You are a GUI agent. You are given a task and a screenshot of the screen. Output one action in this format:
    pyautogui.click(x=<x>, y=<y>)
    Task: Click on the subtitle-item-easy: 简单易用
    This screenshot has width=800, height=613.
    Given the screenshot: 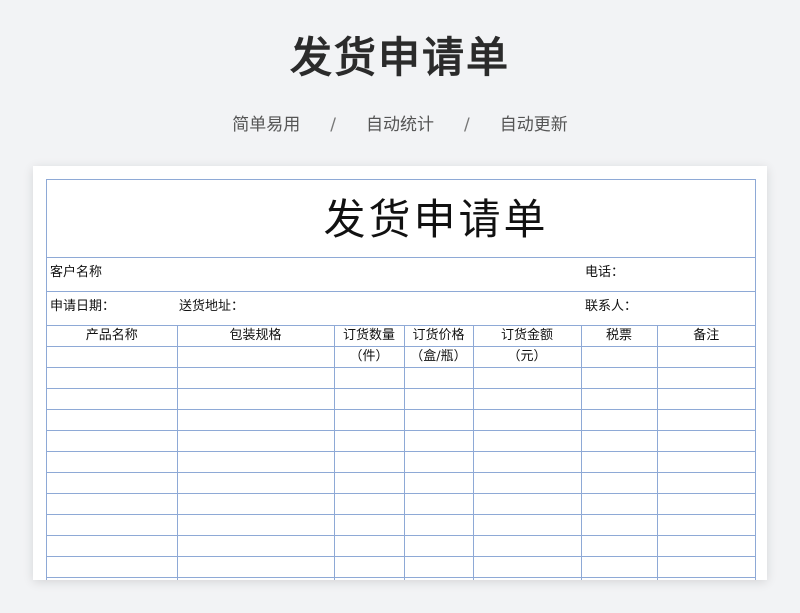 What is the action you would take?
    pyautogui.click(x=266, y=125)
    